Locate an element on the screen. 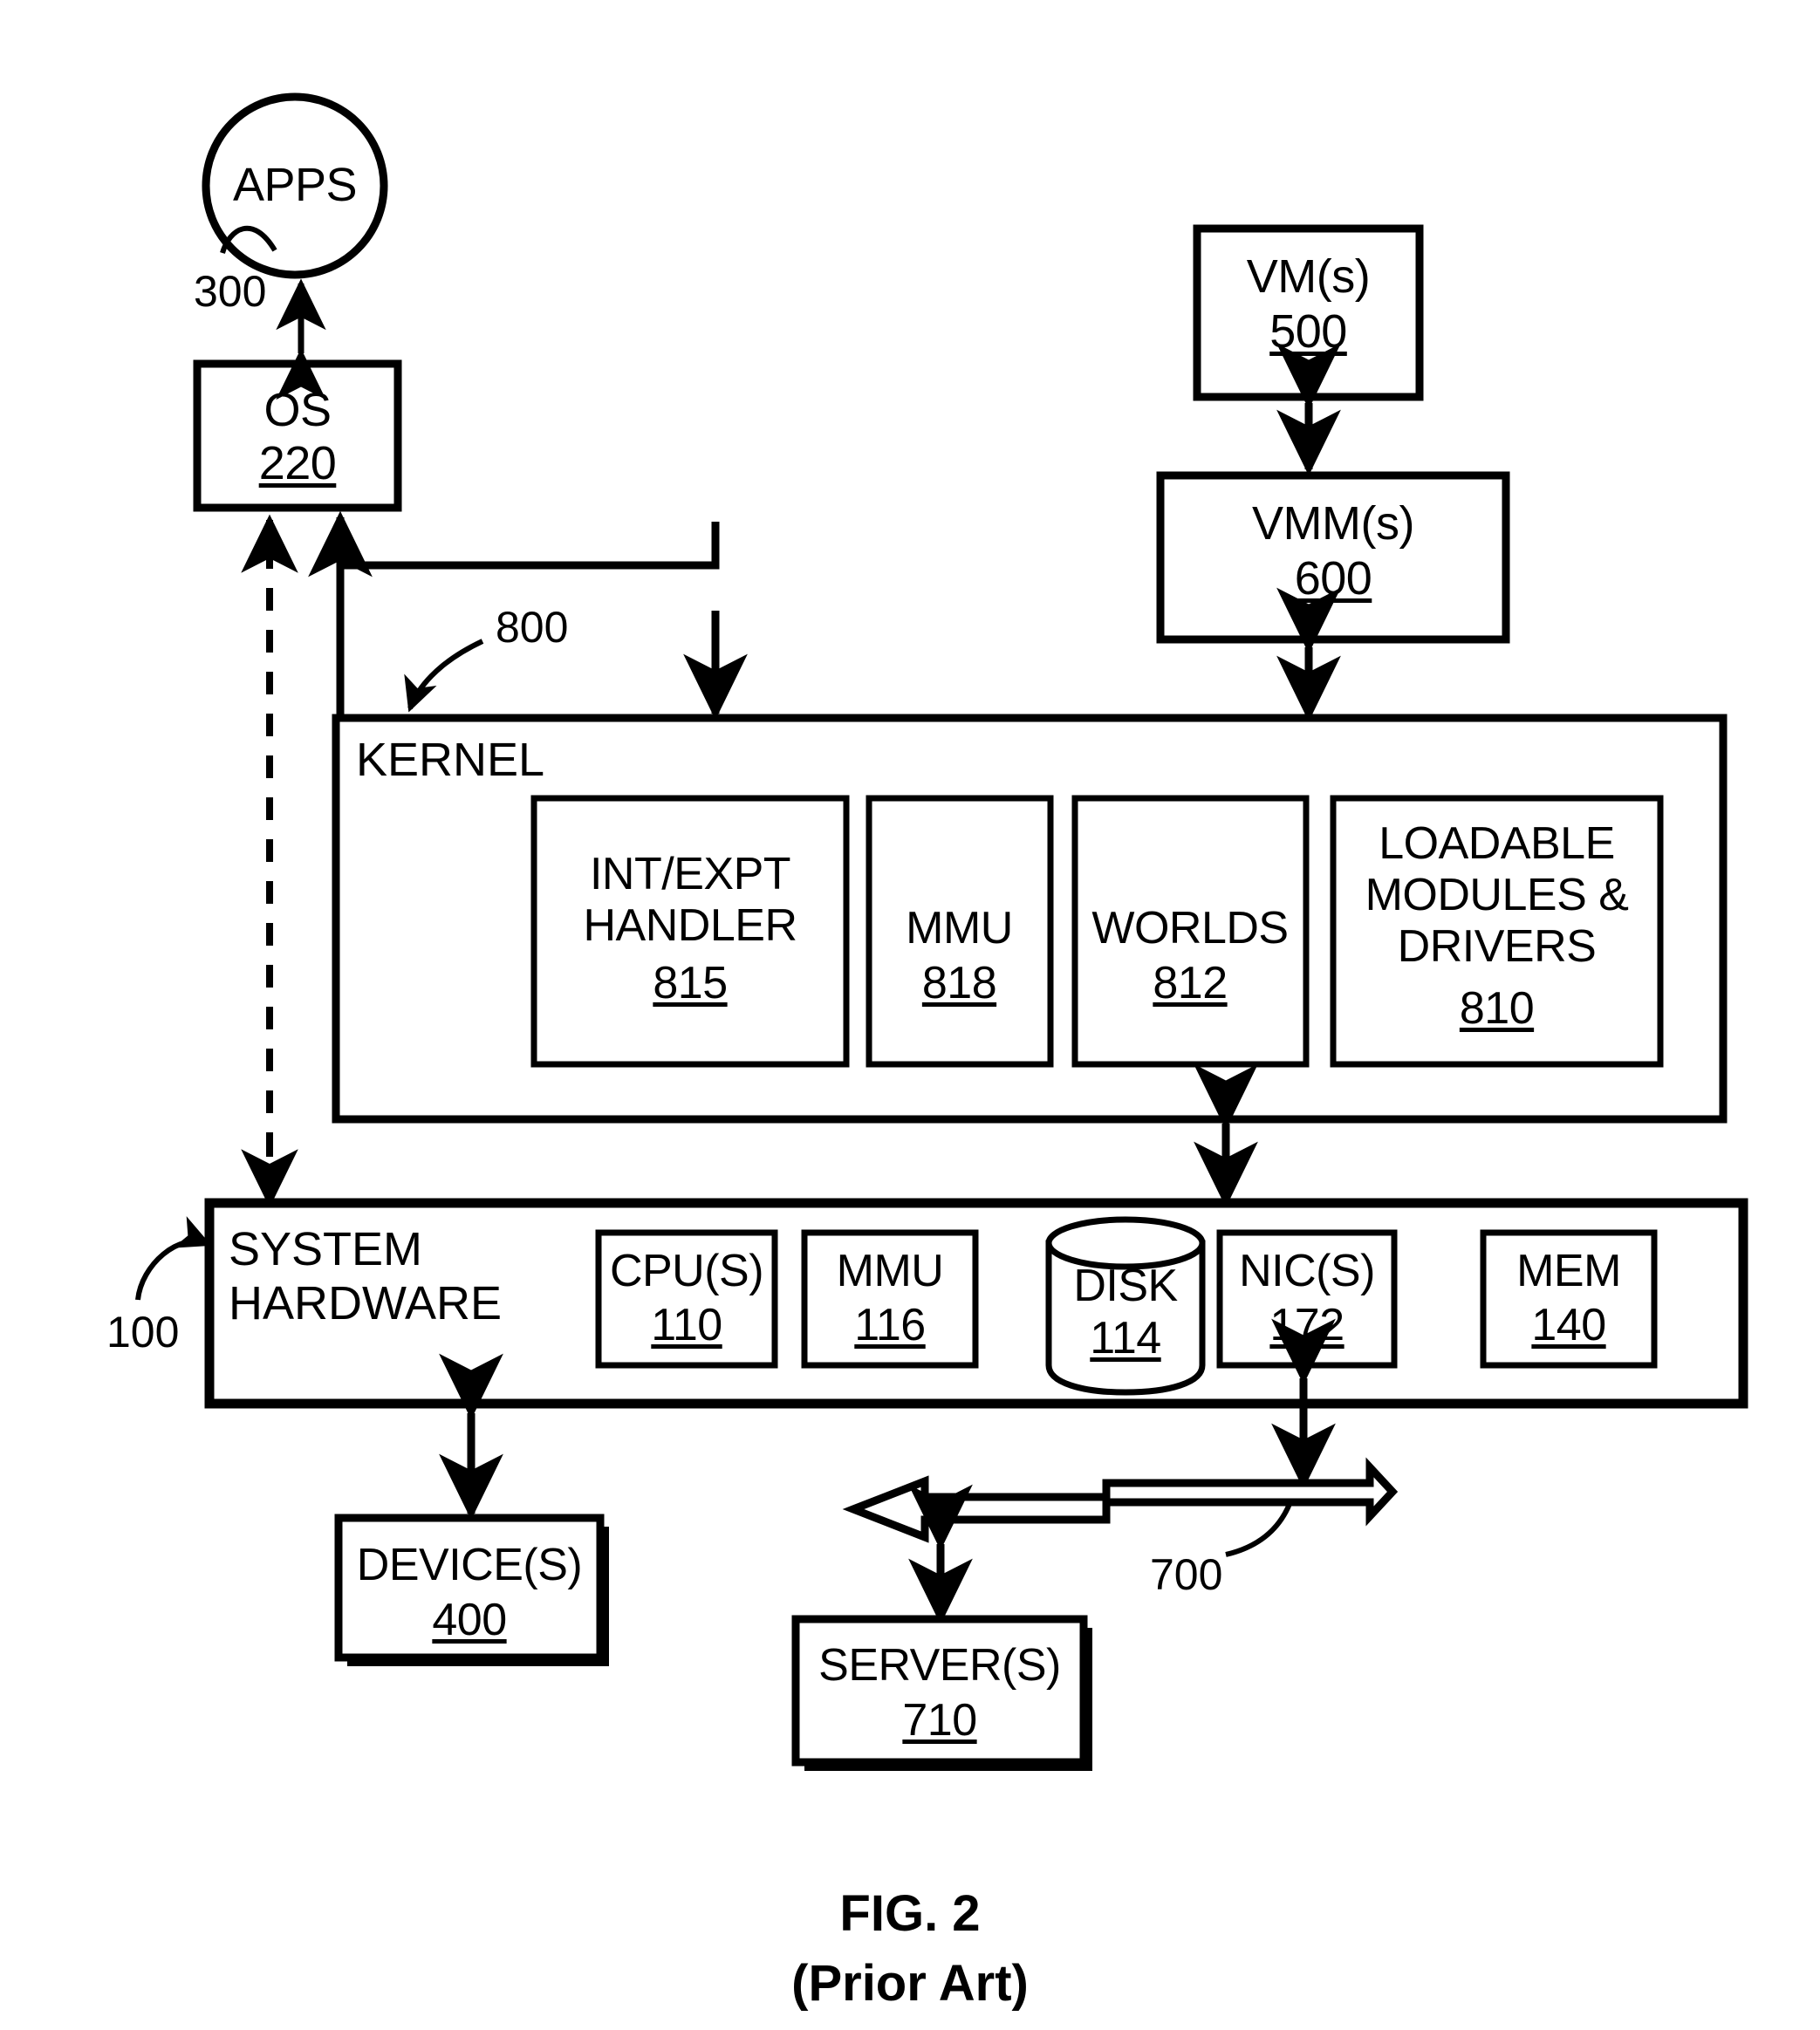  kernel-mmu-number: 818 is located at coordinates (959, 983).